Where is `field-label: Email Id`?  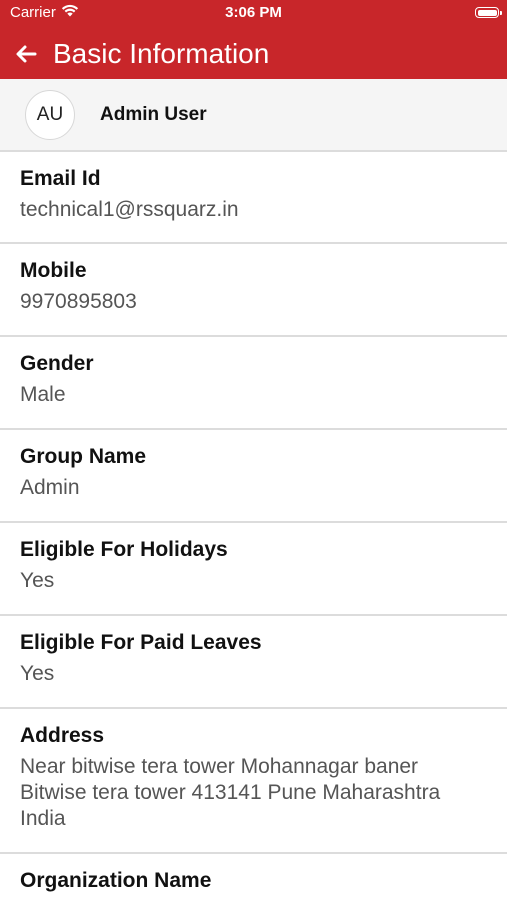 field-label: Email Id is located at coordinates (60, 178).